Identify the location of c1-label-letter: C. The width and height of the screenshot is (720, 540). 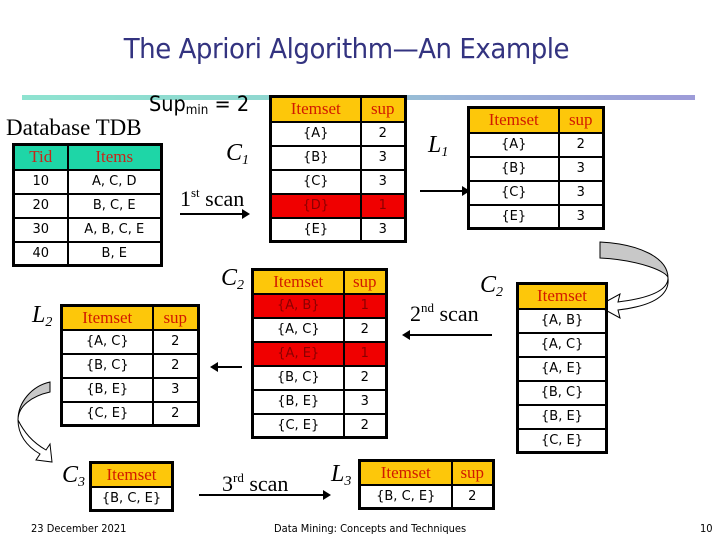
(234, 153).